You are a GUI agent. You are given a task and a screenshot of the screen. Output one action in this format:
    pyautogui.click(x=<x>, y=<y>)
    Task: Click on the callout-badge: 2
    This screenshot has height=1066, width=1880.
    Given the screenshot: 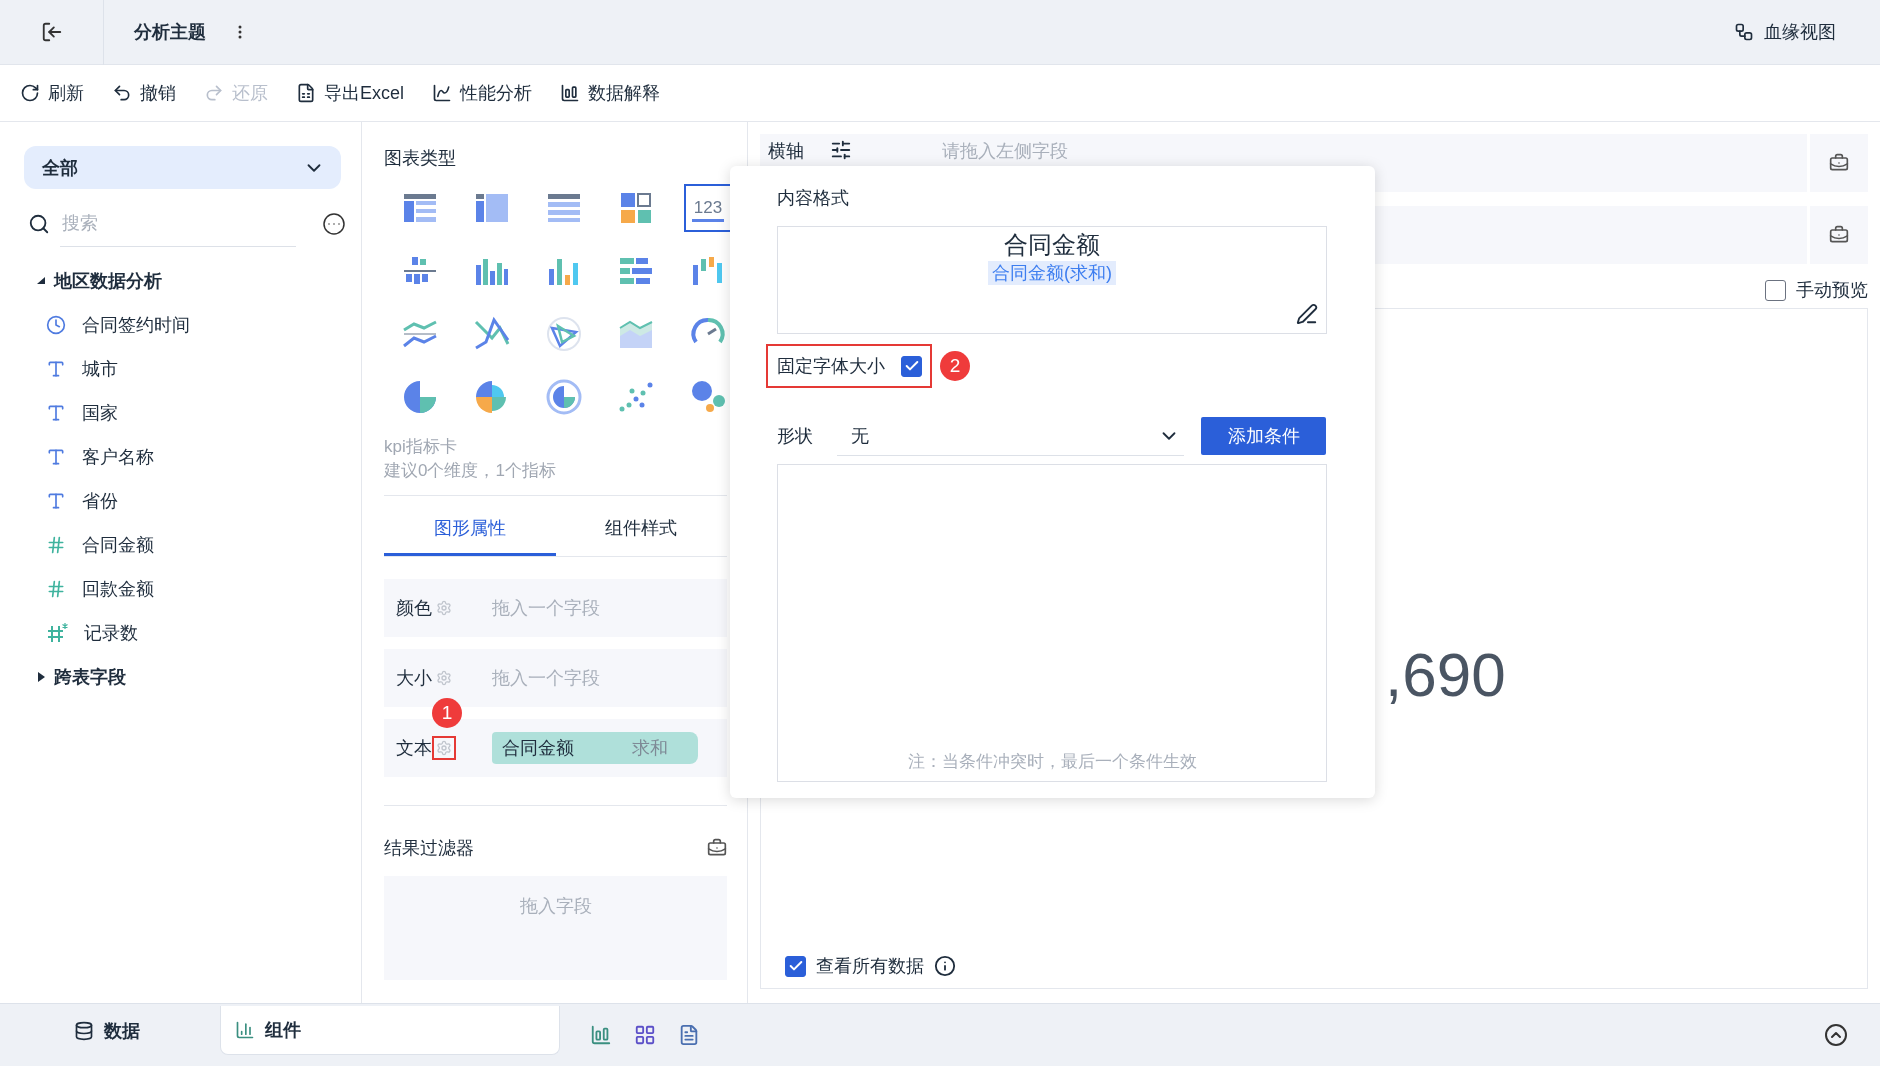 What is the action you would take?
    pyautogui.click(x=955, y=366)
    